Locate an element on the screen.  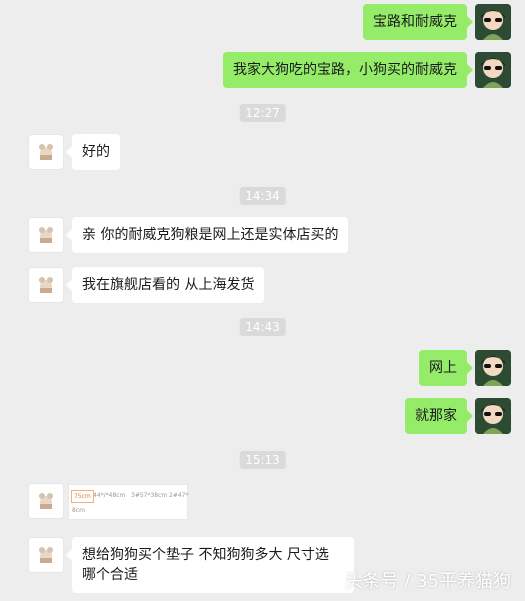
image-message: 75cm 44*/*48cm 3#57*38cm 2#47* 8cm is located at coordinates (128, 502).